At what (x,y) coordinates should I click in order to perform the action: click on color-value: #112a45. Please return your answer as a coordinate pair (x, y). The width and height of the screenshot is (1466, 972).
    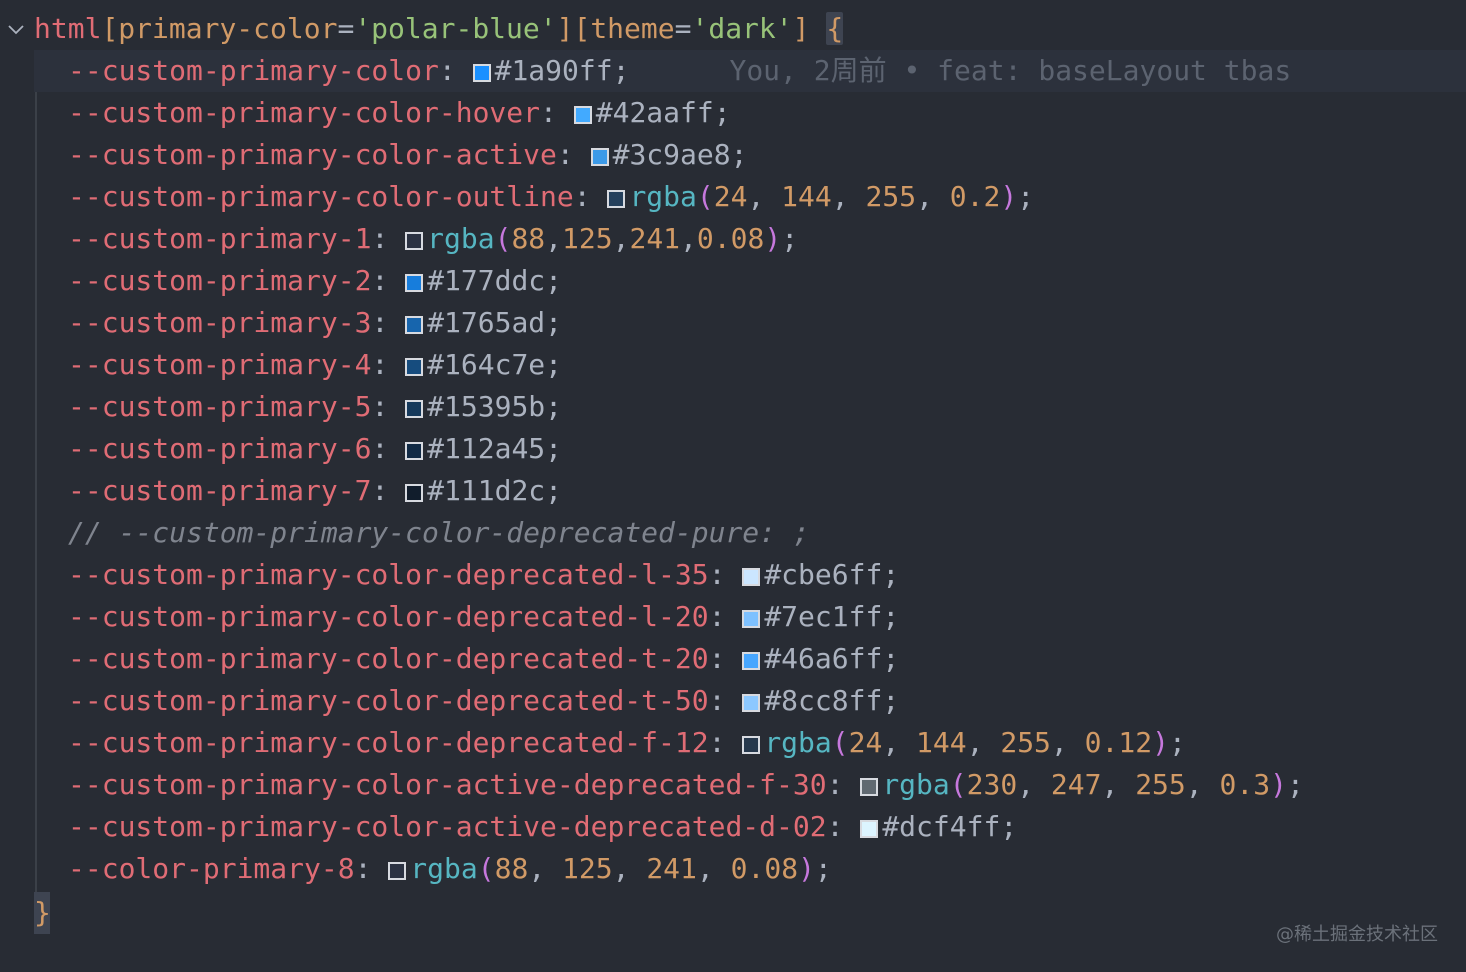
    Looking at the image, I should click on (486, 448).